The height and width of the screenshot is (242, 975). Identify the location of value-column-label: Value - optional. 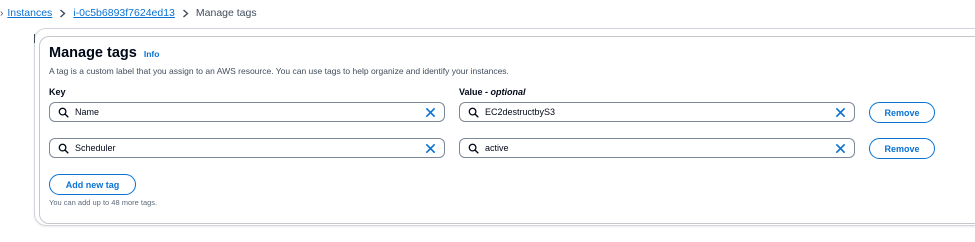
(492, 92).